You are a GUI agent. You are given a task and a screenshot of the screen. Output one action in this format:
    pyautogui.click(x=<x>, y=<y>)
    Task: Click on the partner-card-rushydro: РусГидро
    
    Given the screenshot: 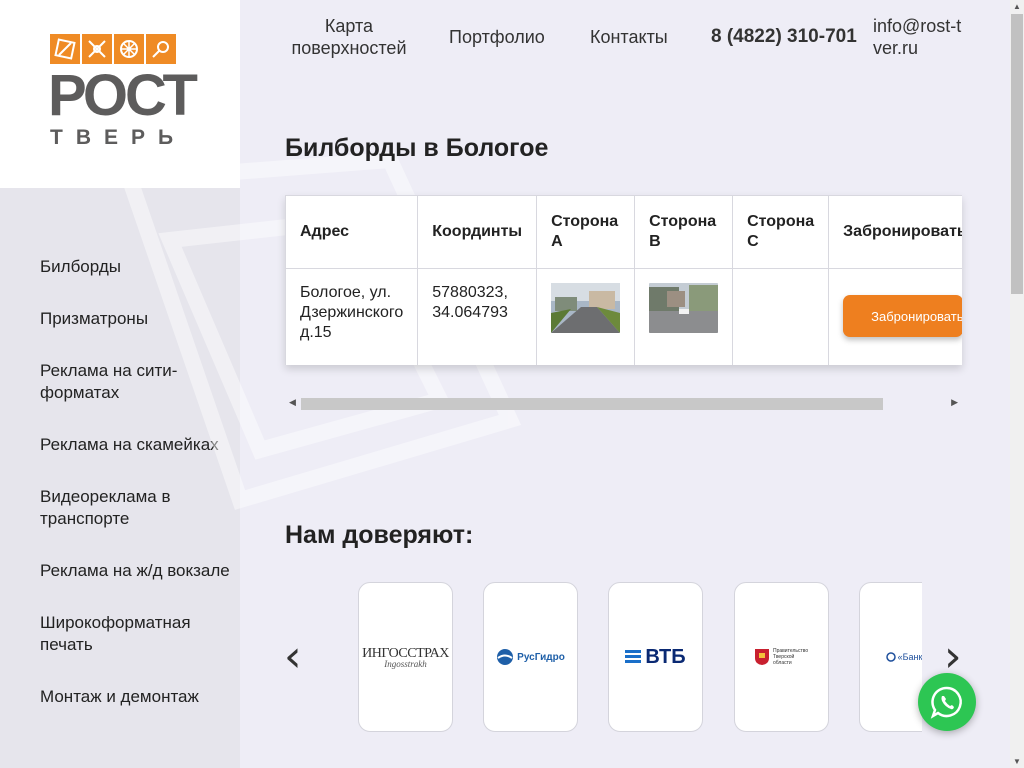 What is the action you would take?
    pyautogui.click(x=530, y=657)
    